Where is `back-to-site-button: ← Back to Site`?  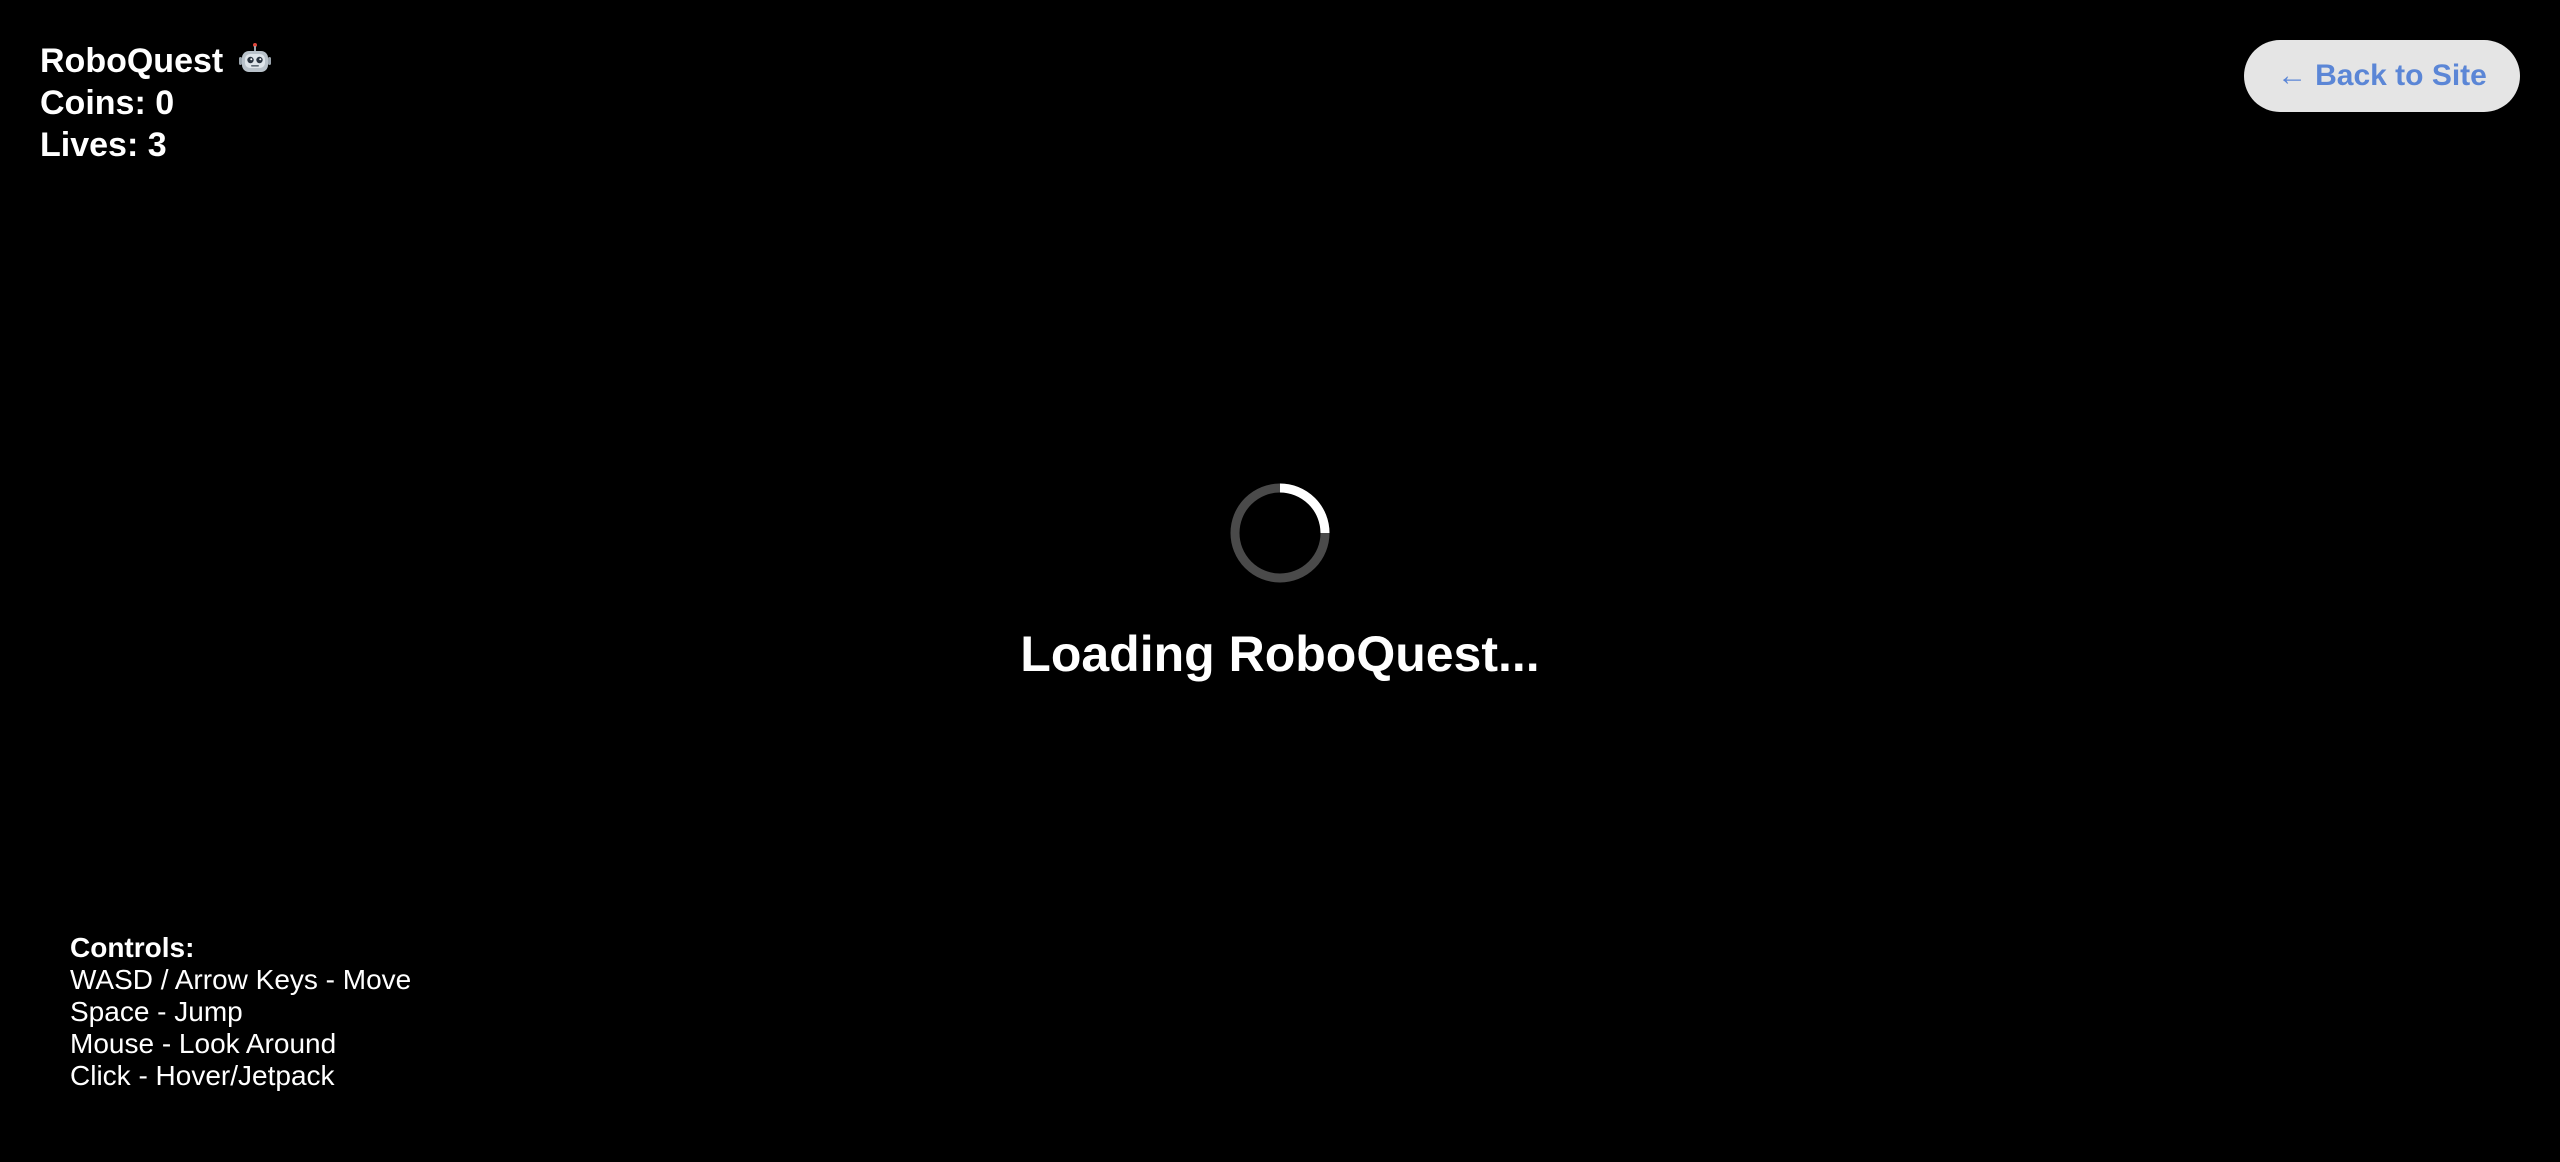 back-to-site-button: ← Back to Site is located at coordinates (2382, 76).